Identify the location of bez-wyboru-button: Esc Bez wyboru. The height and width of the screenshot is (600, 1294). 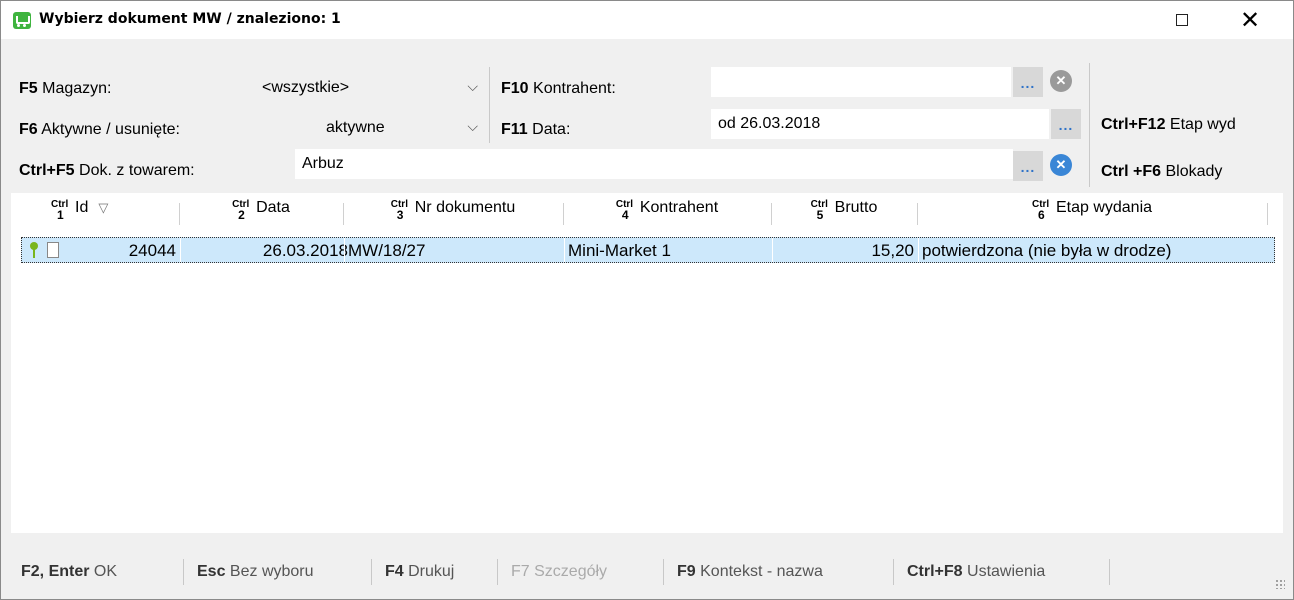
(255, 572).